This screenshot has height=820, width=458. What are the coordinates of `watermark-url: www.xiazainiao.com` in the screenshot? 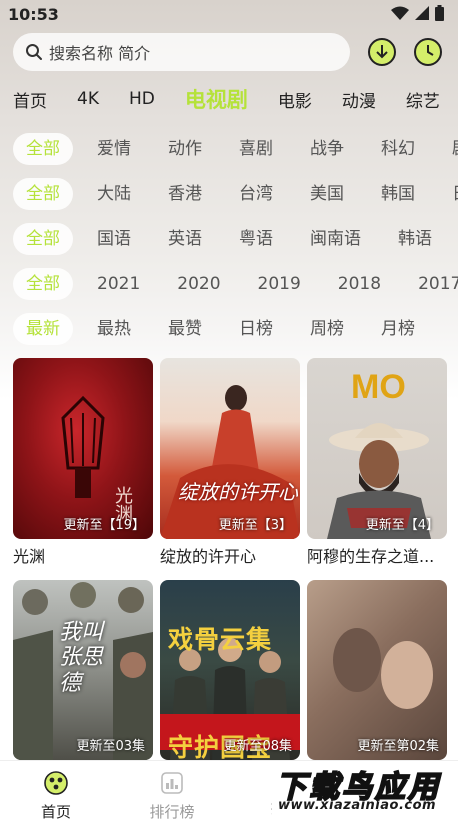 It's located at (357, 805).